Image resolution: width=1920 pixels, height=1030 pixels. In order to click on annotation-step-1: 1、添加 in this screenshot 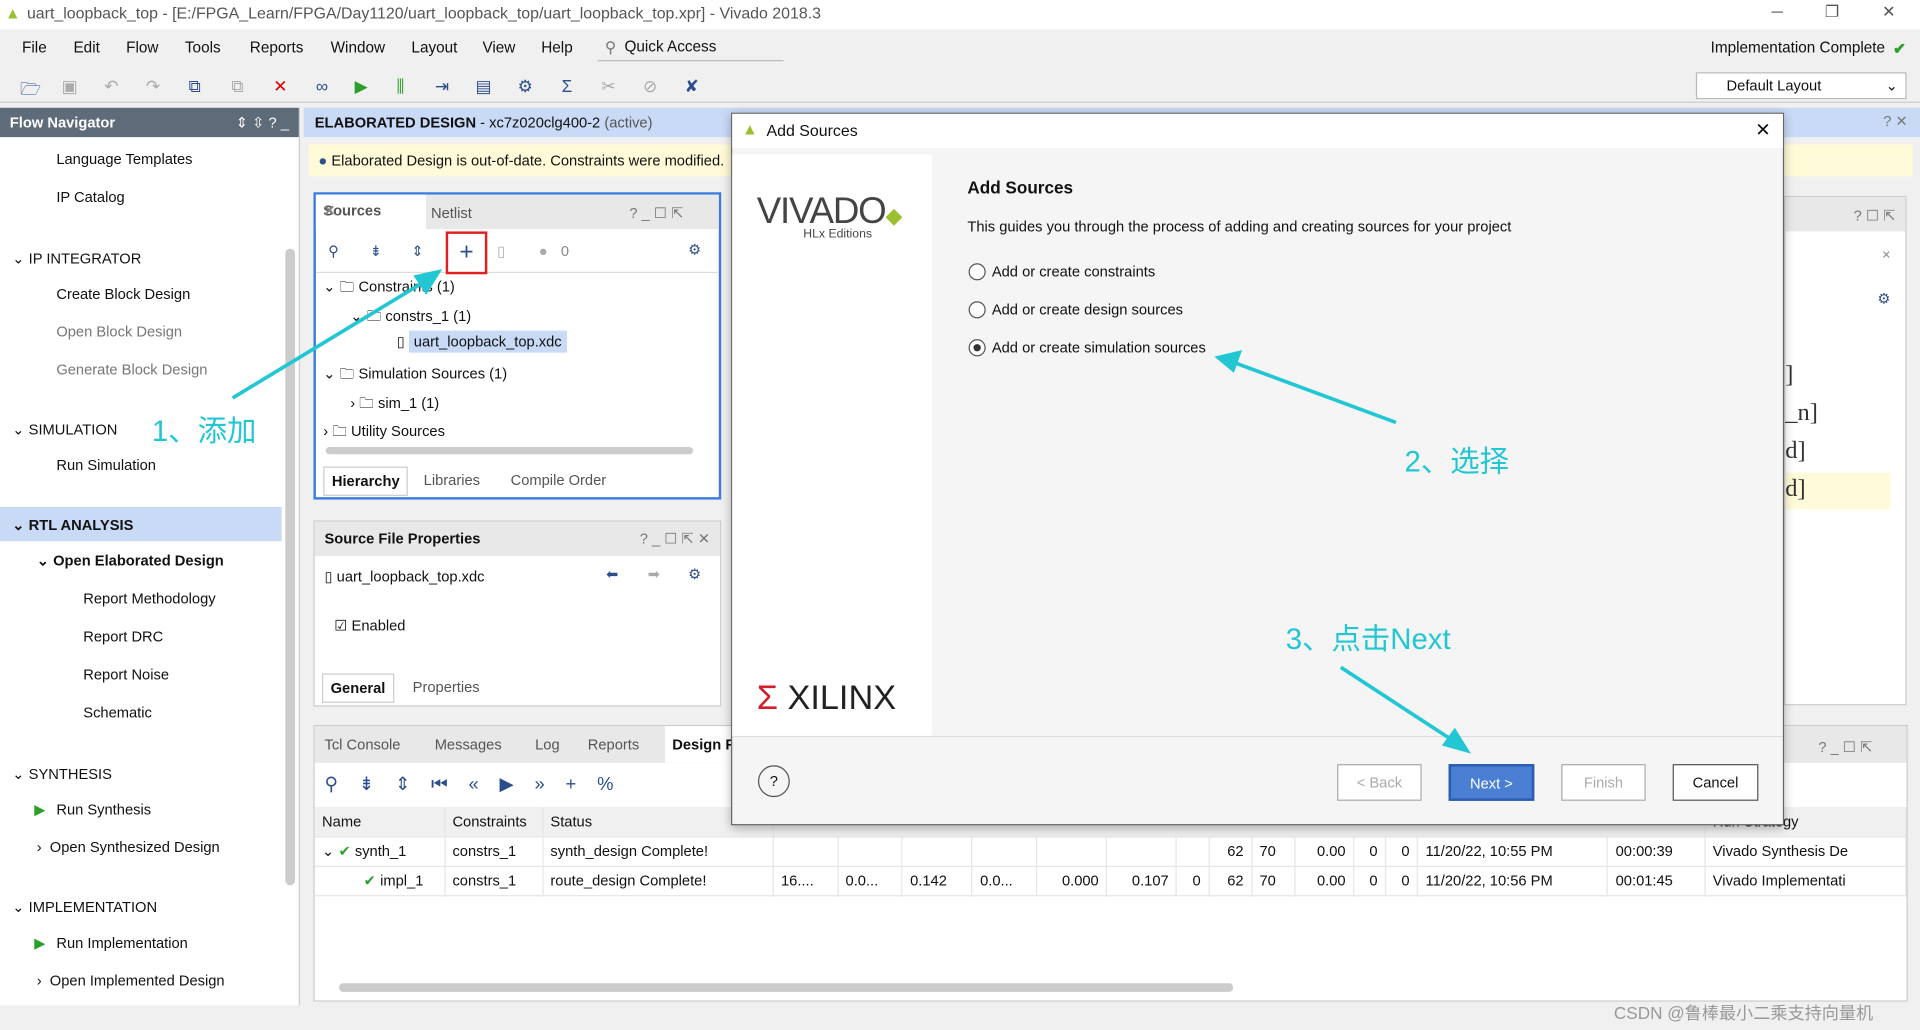, I will do `click(204, 432)`.